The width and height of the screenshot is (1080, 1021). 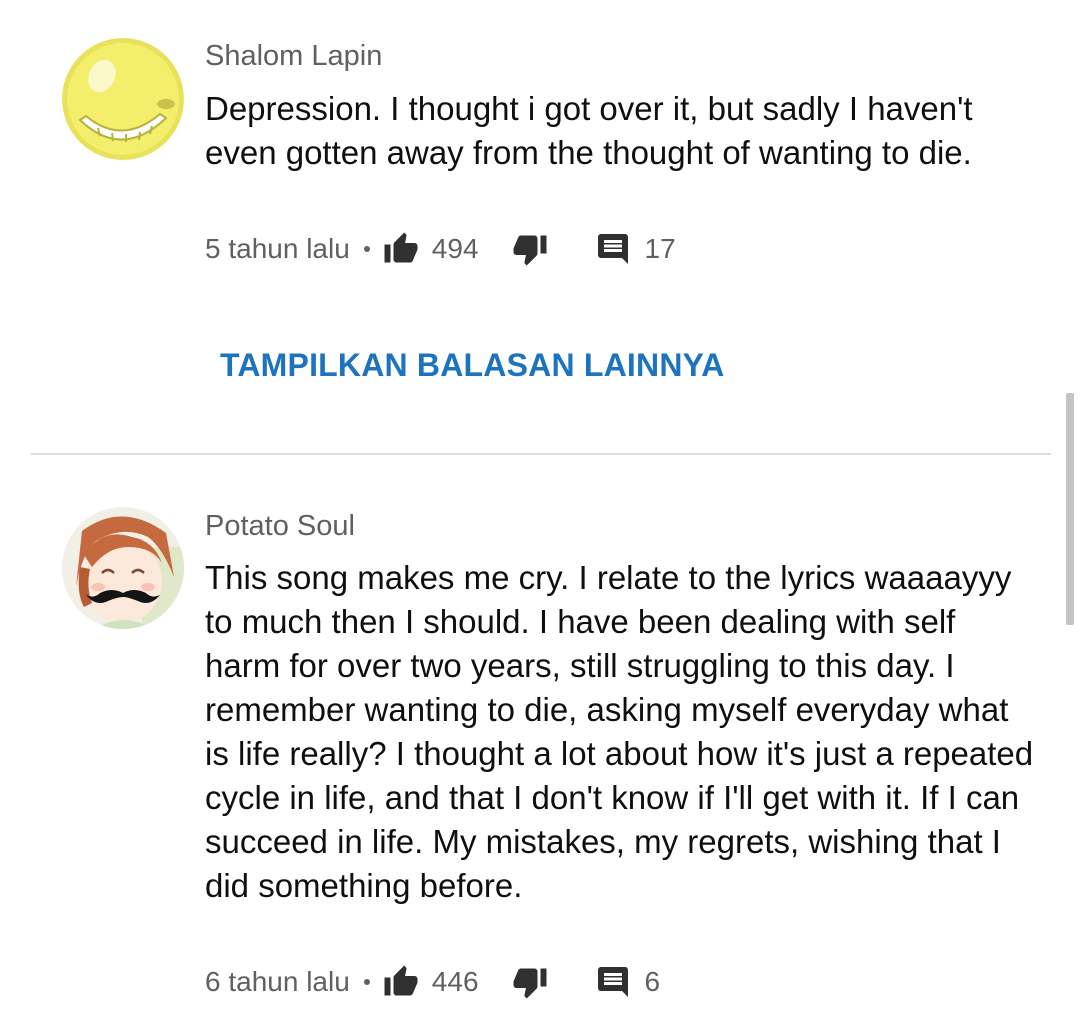 I want to click on comment-meta: 6 tahun lalu 446 6, so click(x=432, y=982).